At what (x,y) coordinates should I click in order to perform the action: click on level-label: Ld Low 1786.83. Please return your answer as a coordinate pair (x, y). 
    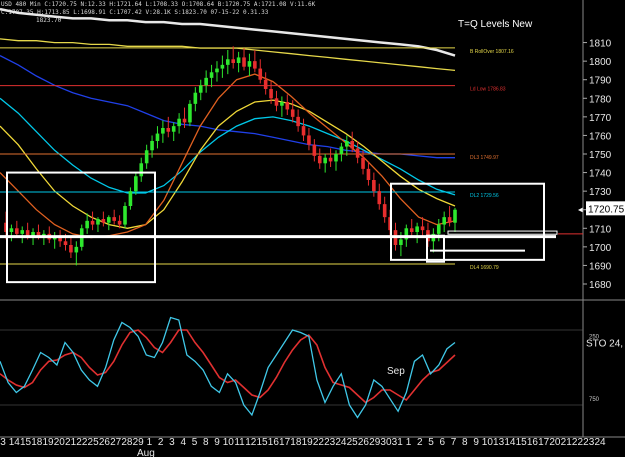
    Looking at the image, I should click on (488, 90).